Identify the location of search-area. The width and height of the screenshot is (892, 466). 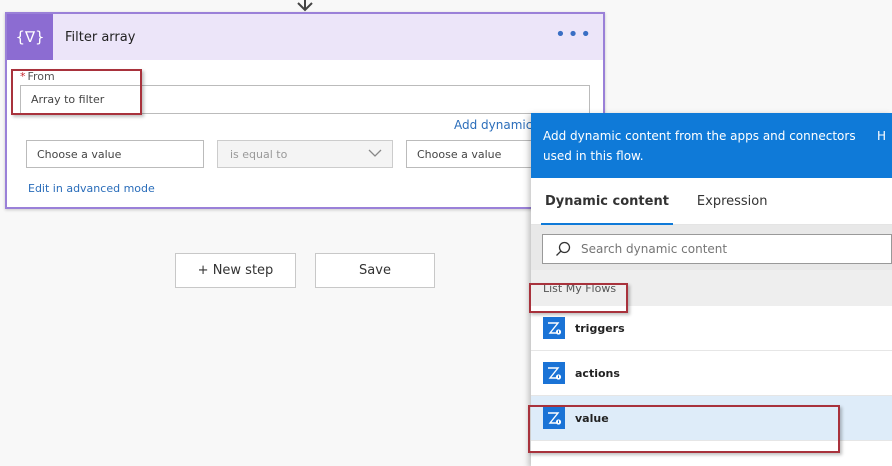
(711, 247).